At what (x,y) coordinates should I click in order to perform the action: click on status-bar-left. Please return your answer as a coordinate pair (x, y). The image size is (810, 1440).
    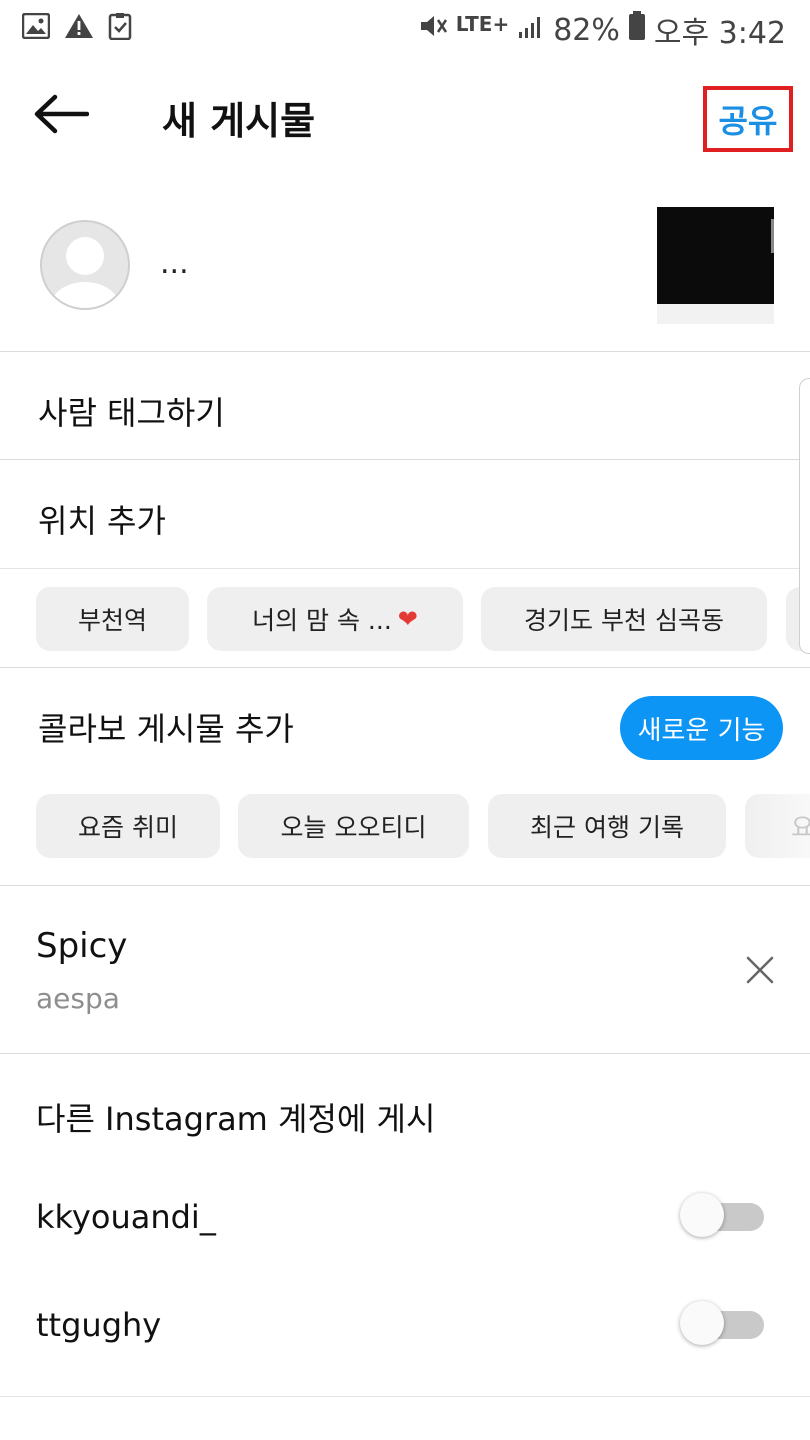
    Looking at the image, I should click on (76, 28).